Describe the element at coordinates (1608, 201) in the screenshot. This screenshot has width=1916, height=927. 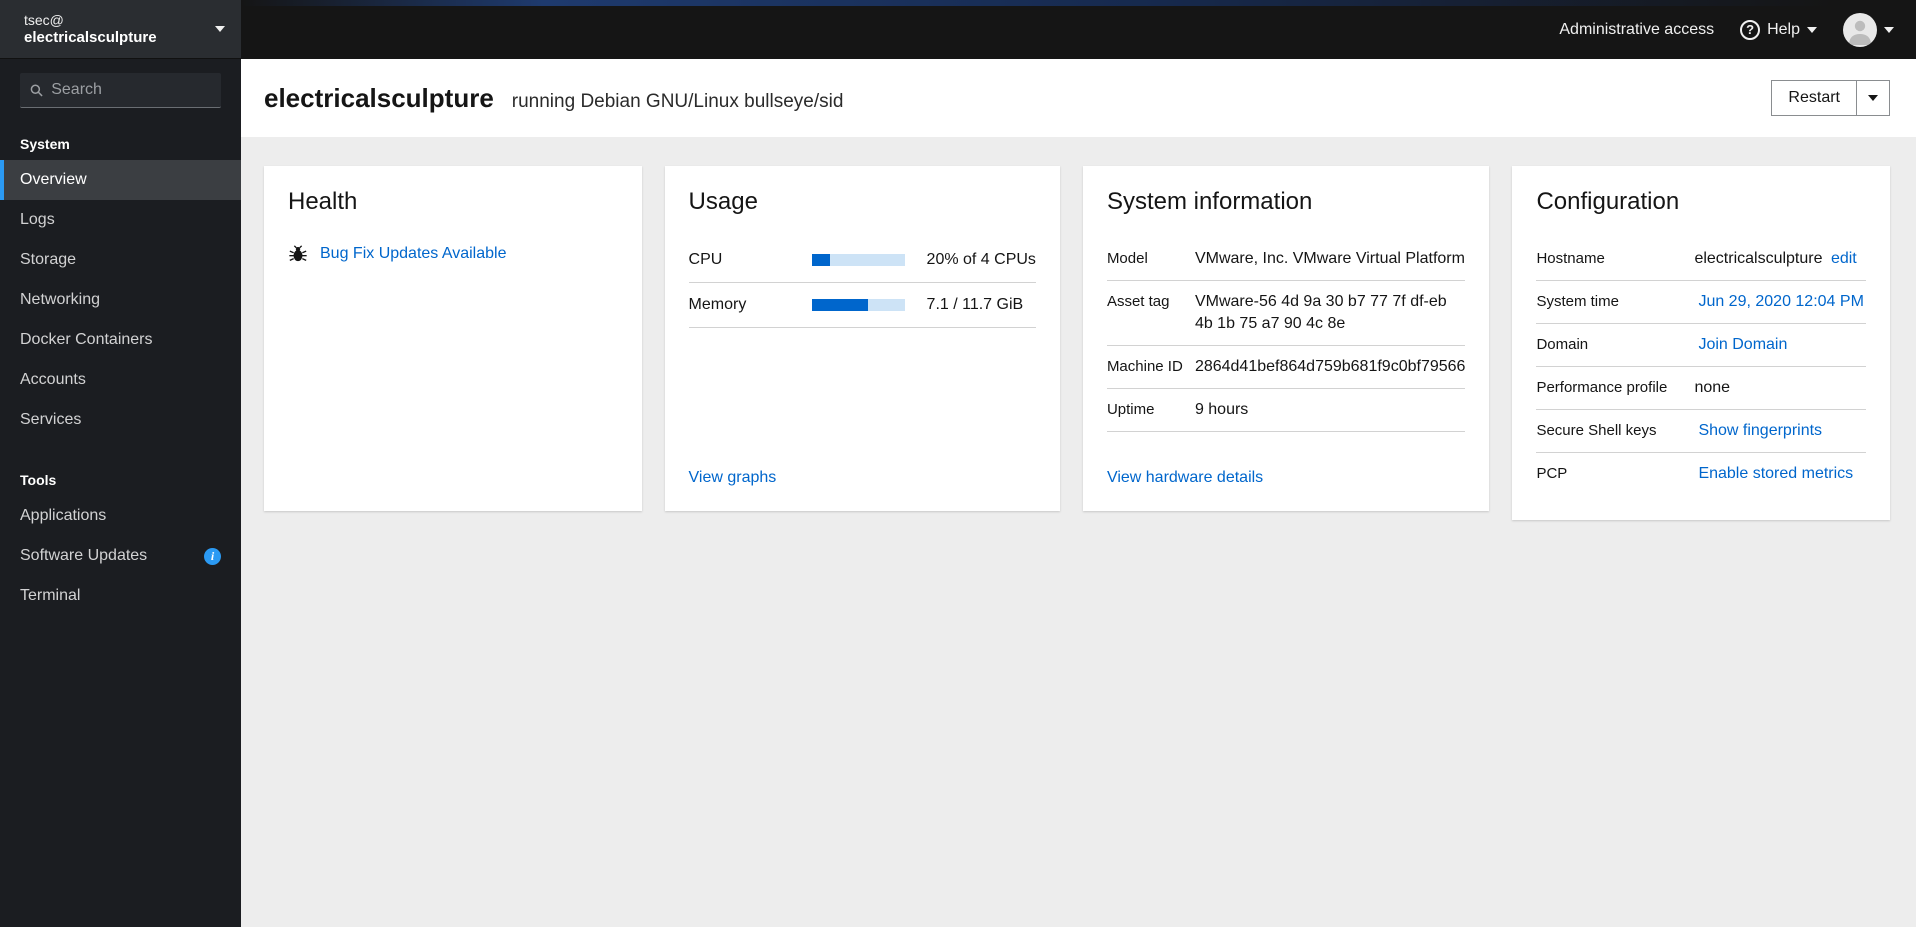
I see `configuration-title: Configuration` at that location.